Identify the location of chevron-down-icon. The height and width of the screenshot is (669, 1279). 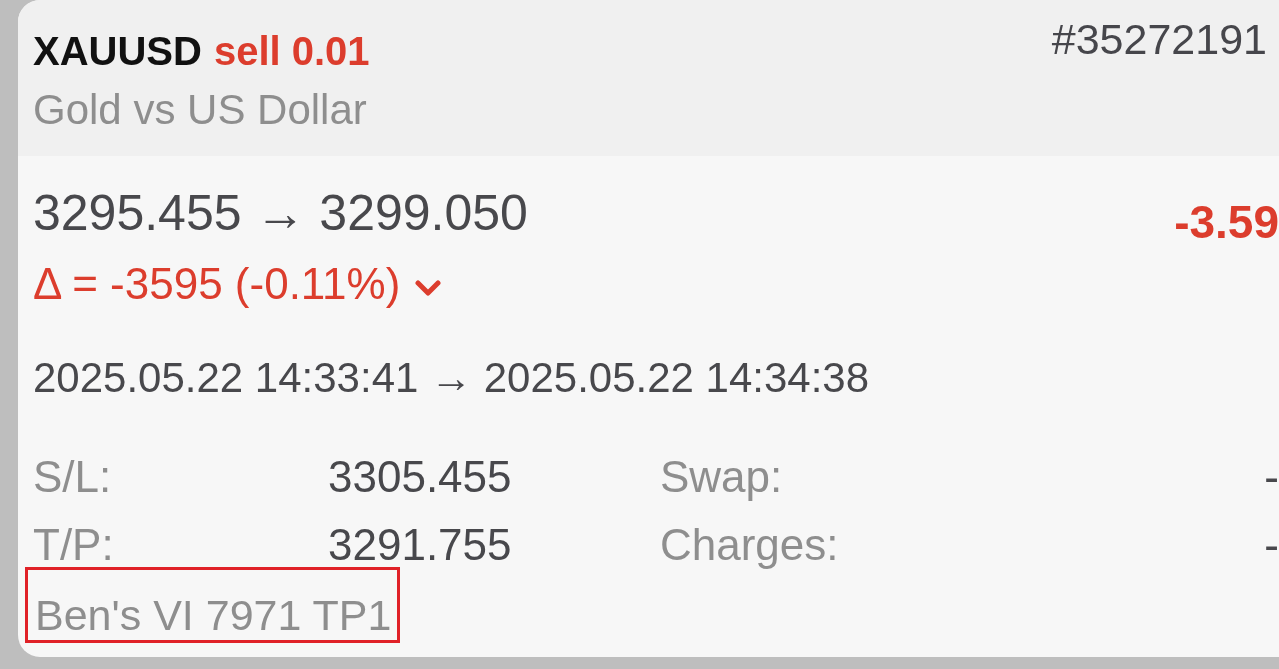
(428, 288).